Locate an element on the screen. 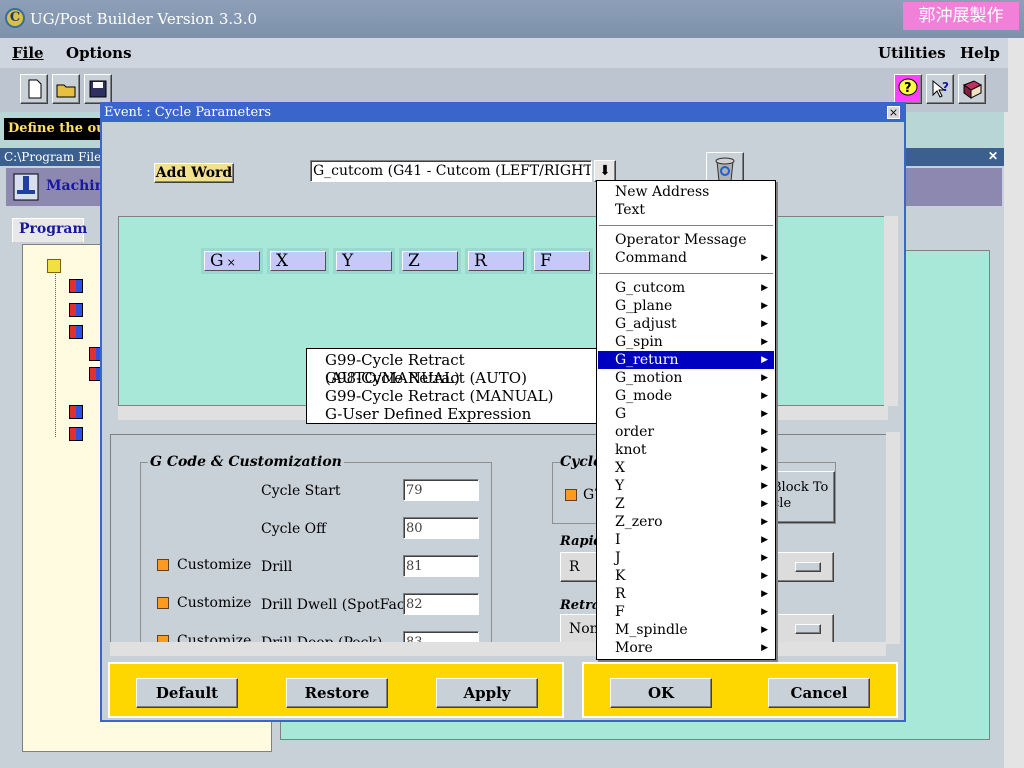  restore-button: Restore is located at coordinates (337, 693).